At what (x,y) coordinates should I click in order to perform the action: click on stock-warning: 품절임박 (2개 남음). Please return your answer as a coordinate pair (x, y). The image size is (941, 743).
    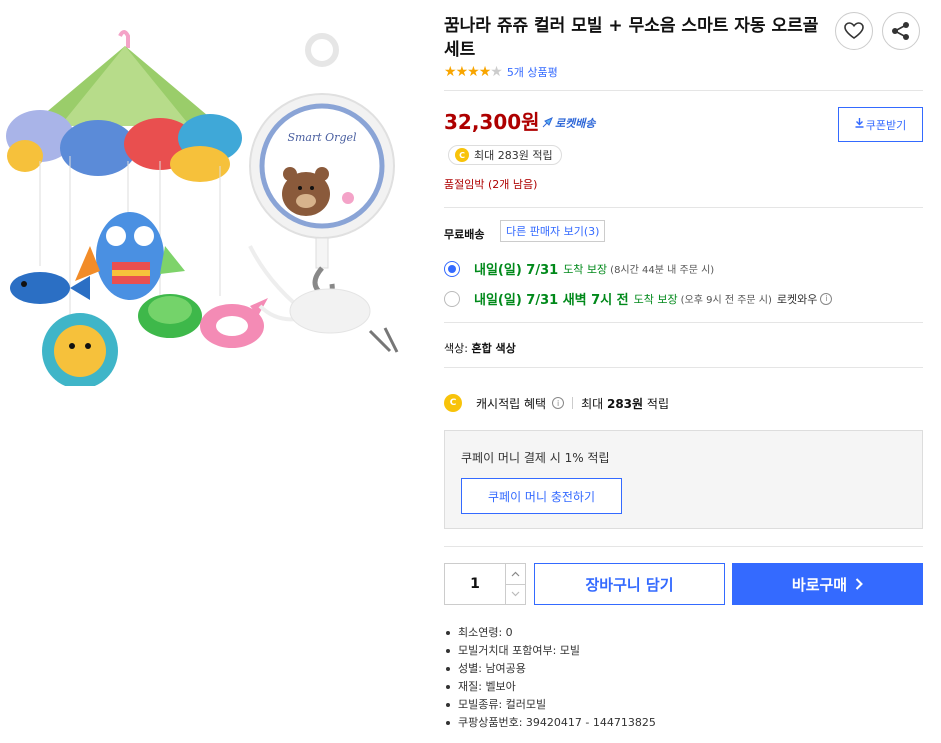
    Looking at the image, I should click on (491, 184).